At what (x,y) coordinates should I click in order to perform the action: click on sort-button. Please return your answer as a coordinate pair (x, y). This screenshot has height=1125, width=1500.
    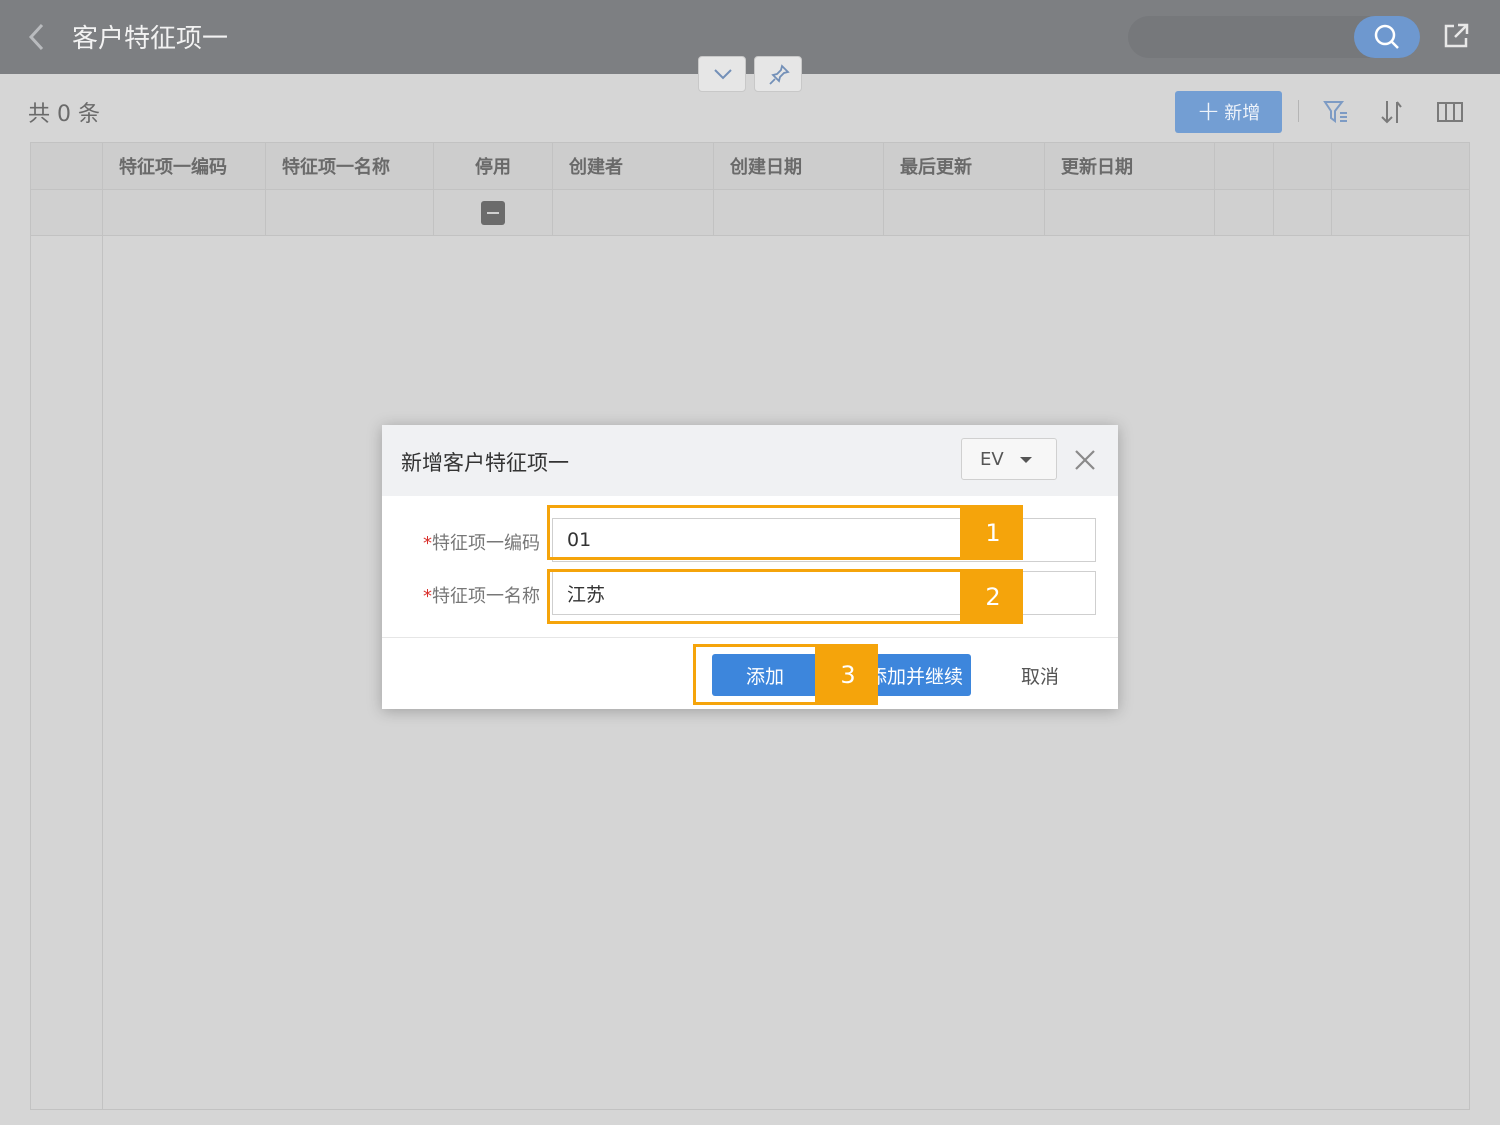
    Looking at the image, I should click on (1392, 112).